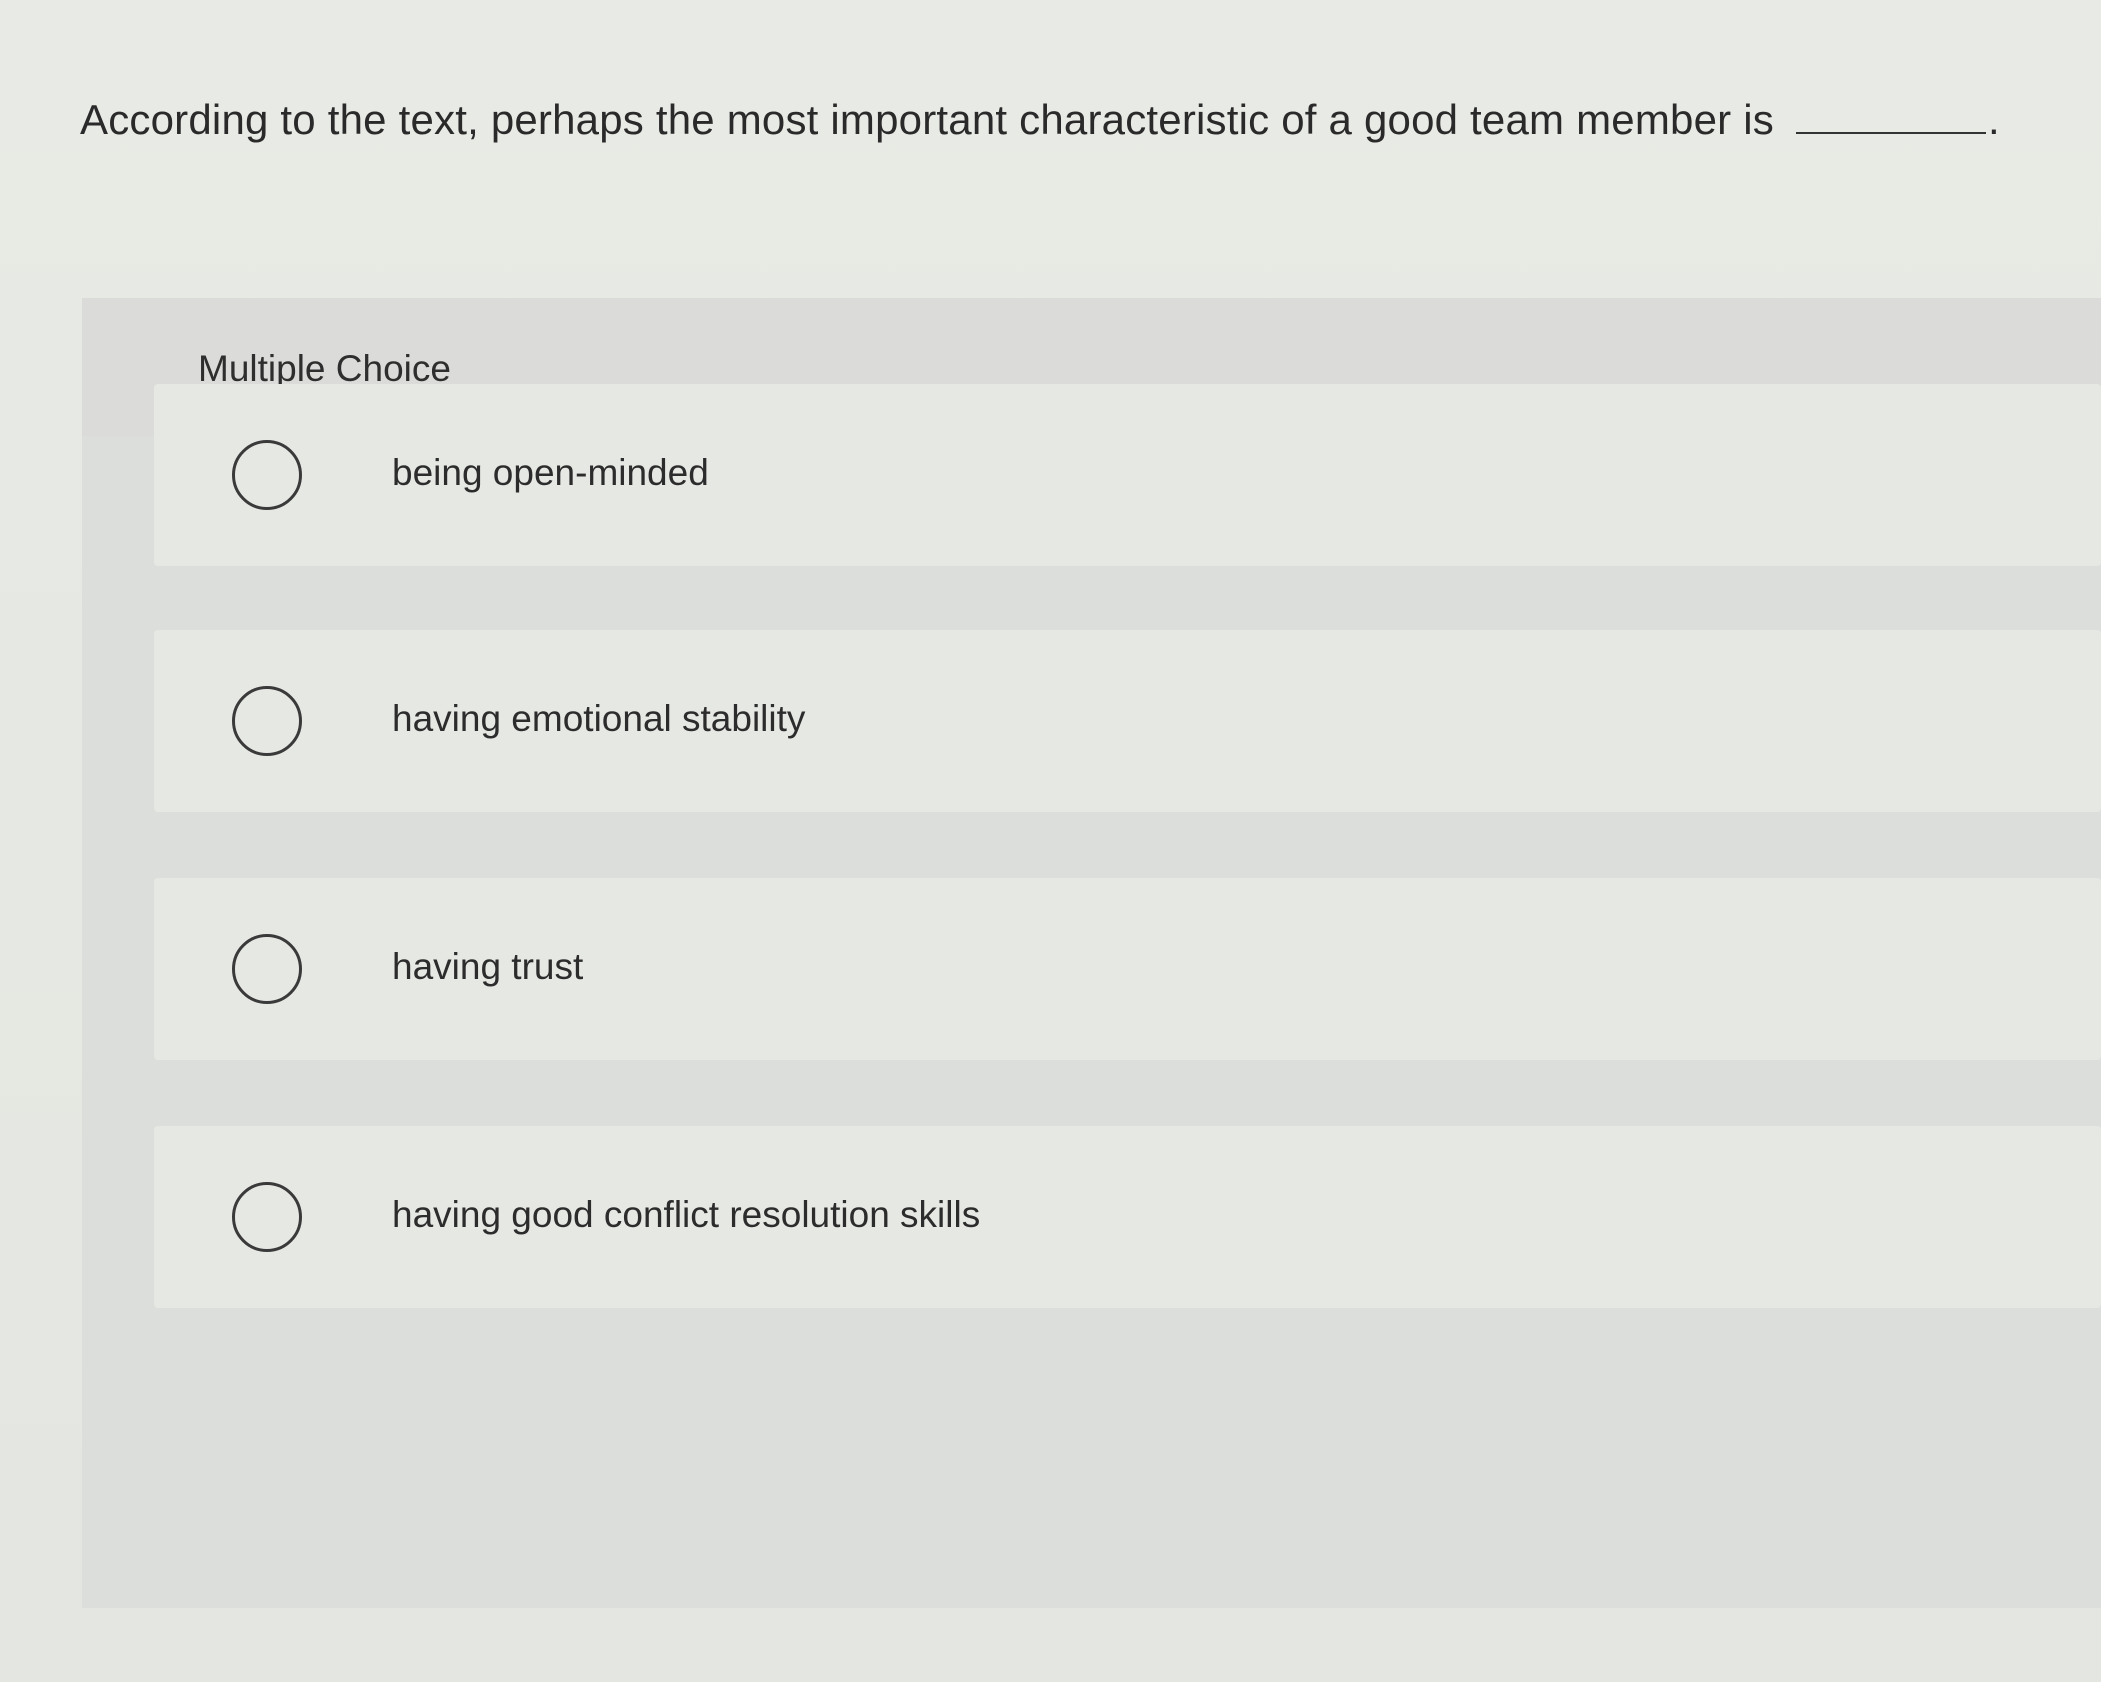 Image resolution: width=2101 pixels, height=1682 pixels. What do you see at coordinates (1993, 119) in the screenshot?
I see `question-period: .` at bounding box center [1993, 119].